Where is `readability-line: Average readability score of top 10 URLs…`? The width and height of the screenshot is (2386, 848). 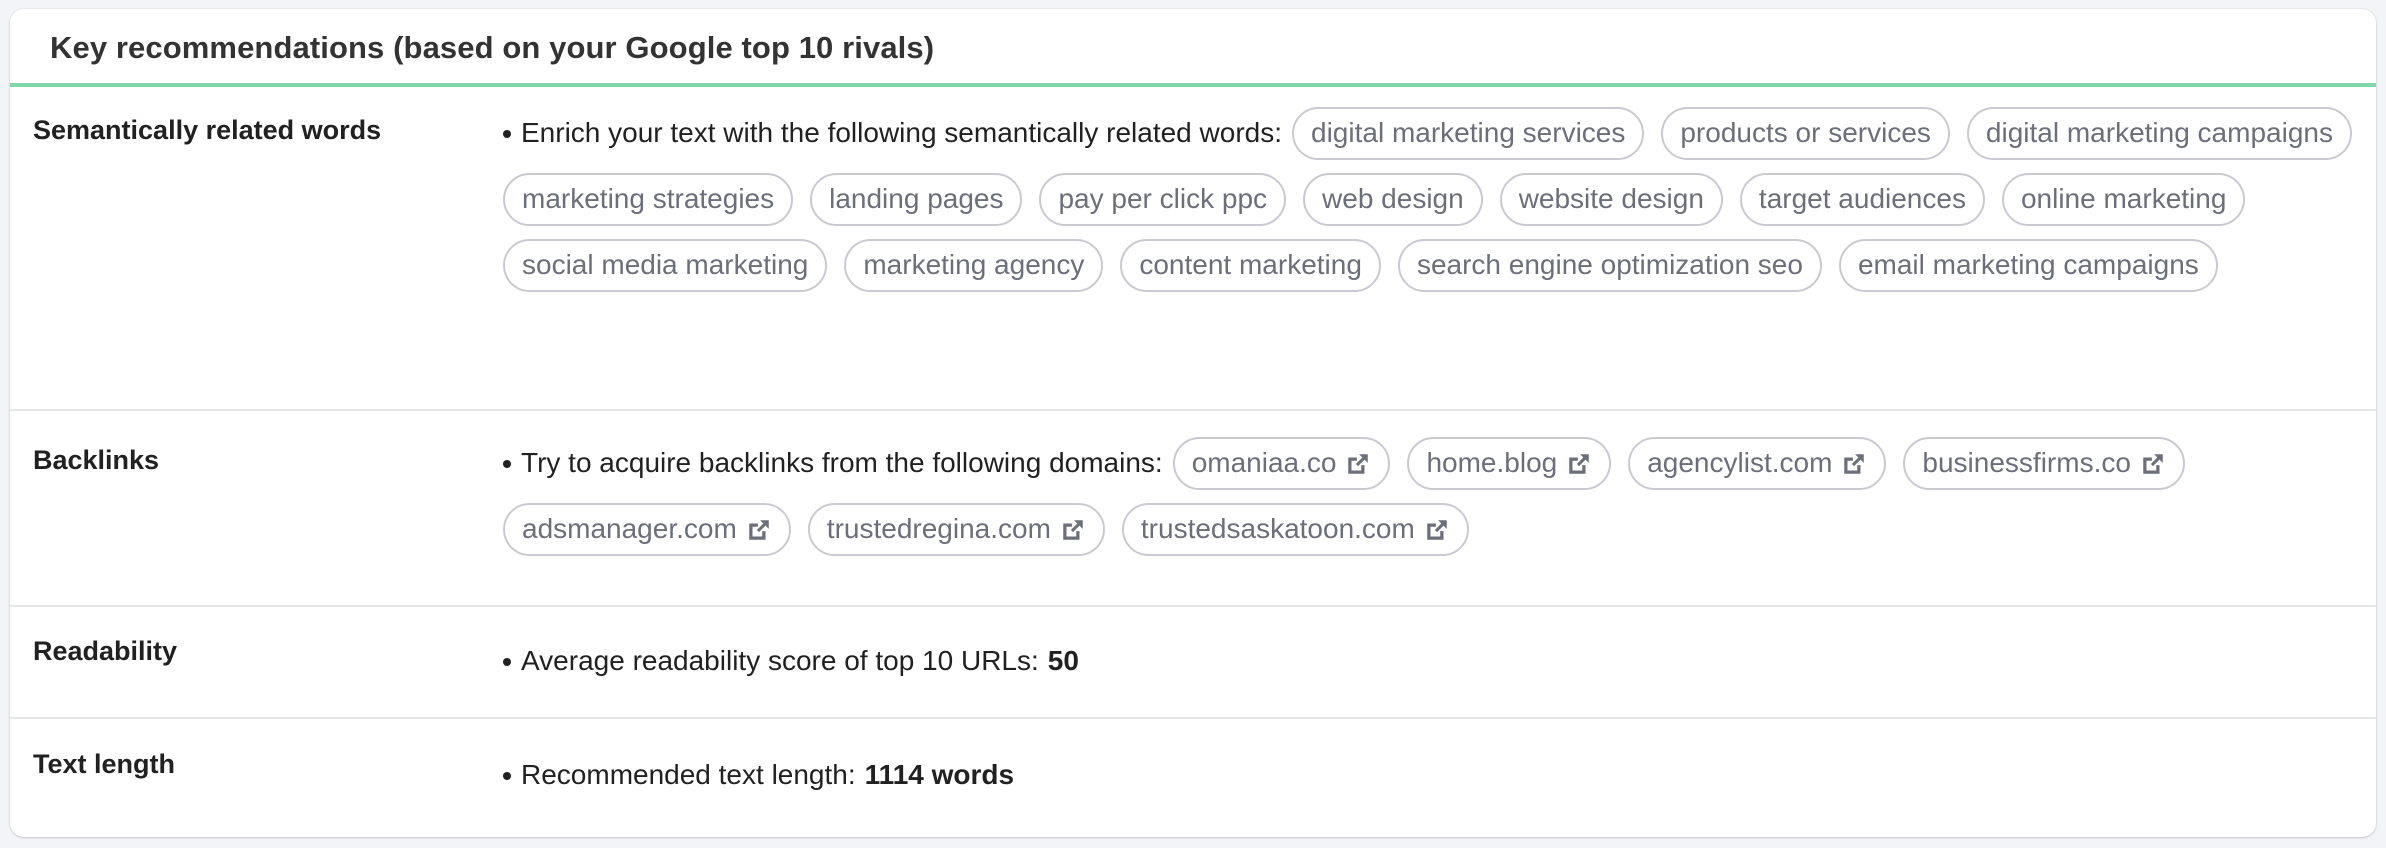
readability-line: Average readability score of top 10 URLs… is located at coordinates (1433, 661).